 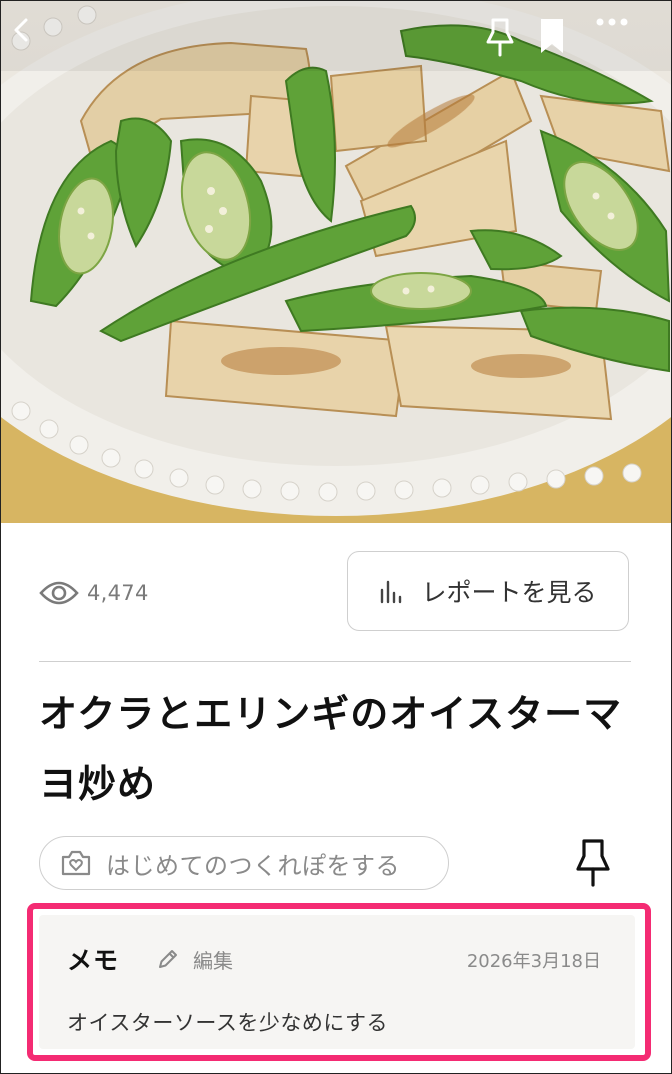 What do you see at coordinates (33, 39) in the screenshot?
I see `back-button` at bounding box center [33, 39].